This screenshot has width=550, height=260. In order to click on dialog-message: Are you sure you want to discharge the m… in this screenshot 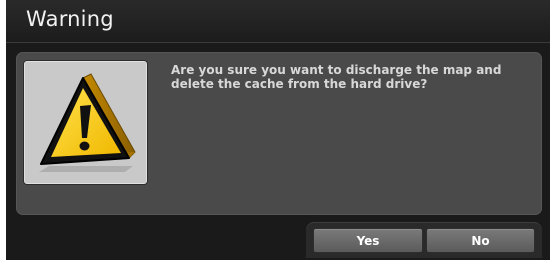, I will do `click(336, 77)`.